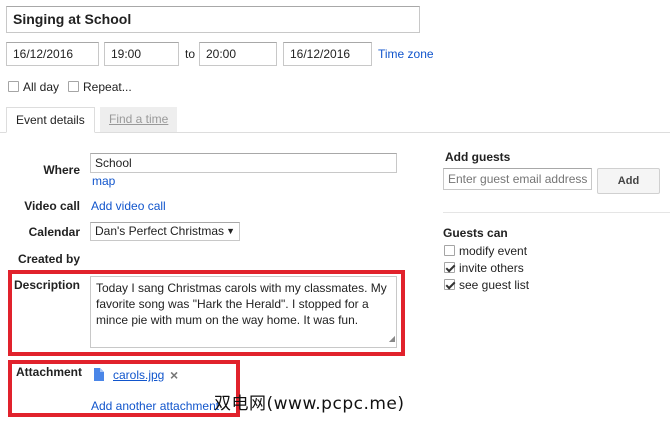 This screenshot has height=422, width=670. Describe the element at coordinates (494, 285) in the screenshot. I see `see-guest-list-label: see guest list` at that location.